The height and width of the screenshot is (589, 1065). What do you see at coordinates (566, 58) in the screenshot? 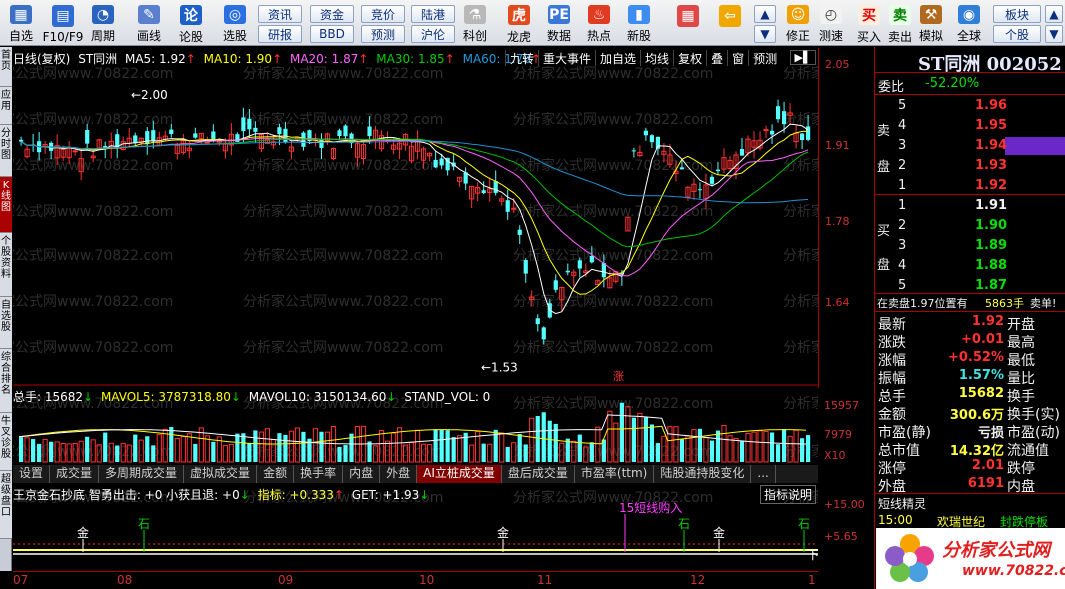
I see `chart-tool-button: 重大事件` at bounding box center [566, 58].